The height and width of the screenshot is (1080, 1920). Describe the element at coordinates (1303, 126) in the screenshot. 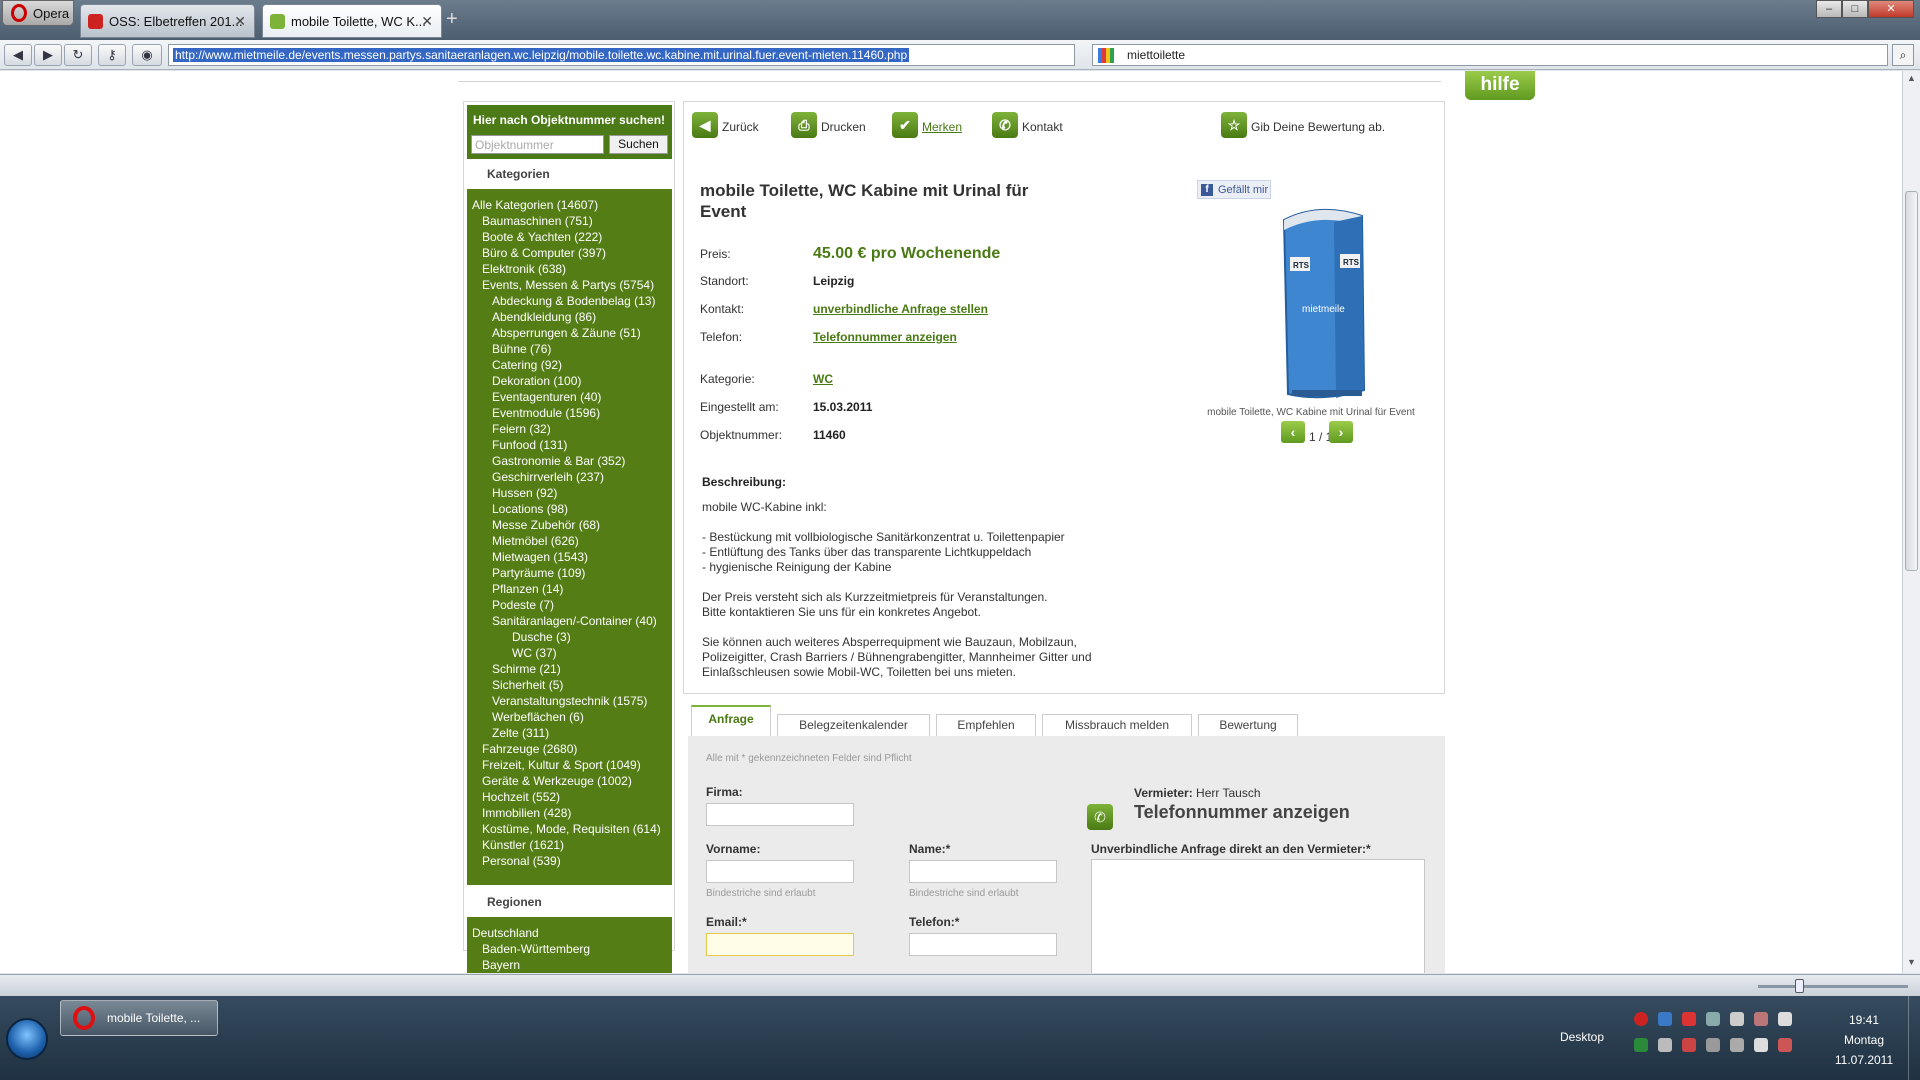

I see `rate-action: ☆ Gib Deine Bewertung ab.` at that location.